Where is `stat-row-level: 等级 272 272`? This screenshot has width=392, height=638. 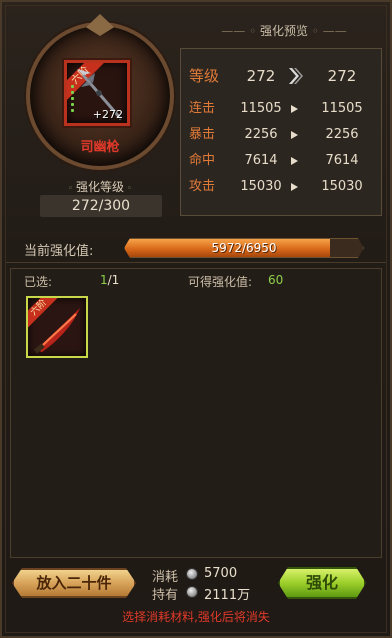 stat-row-level: 等级 272 272 is located at coordinates (281, 73).